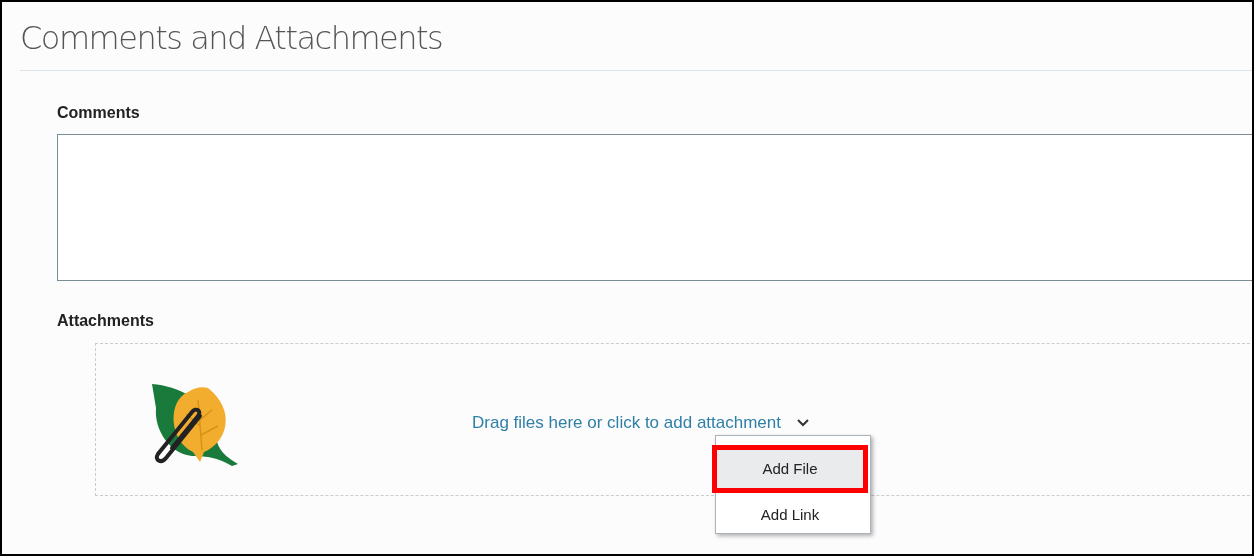 This screenshot has width=1254, height=556. I want to click on chevron-down-icon, so click(803, 422).